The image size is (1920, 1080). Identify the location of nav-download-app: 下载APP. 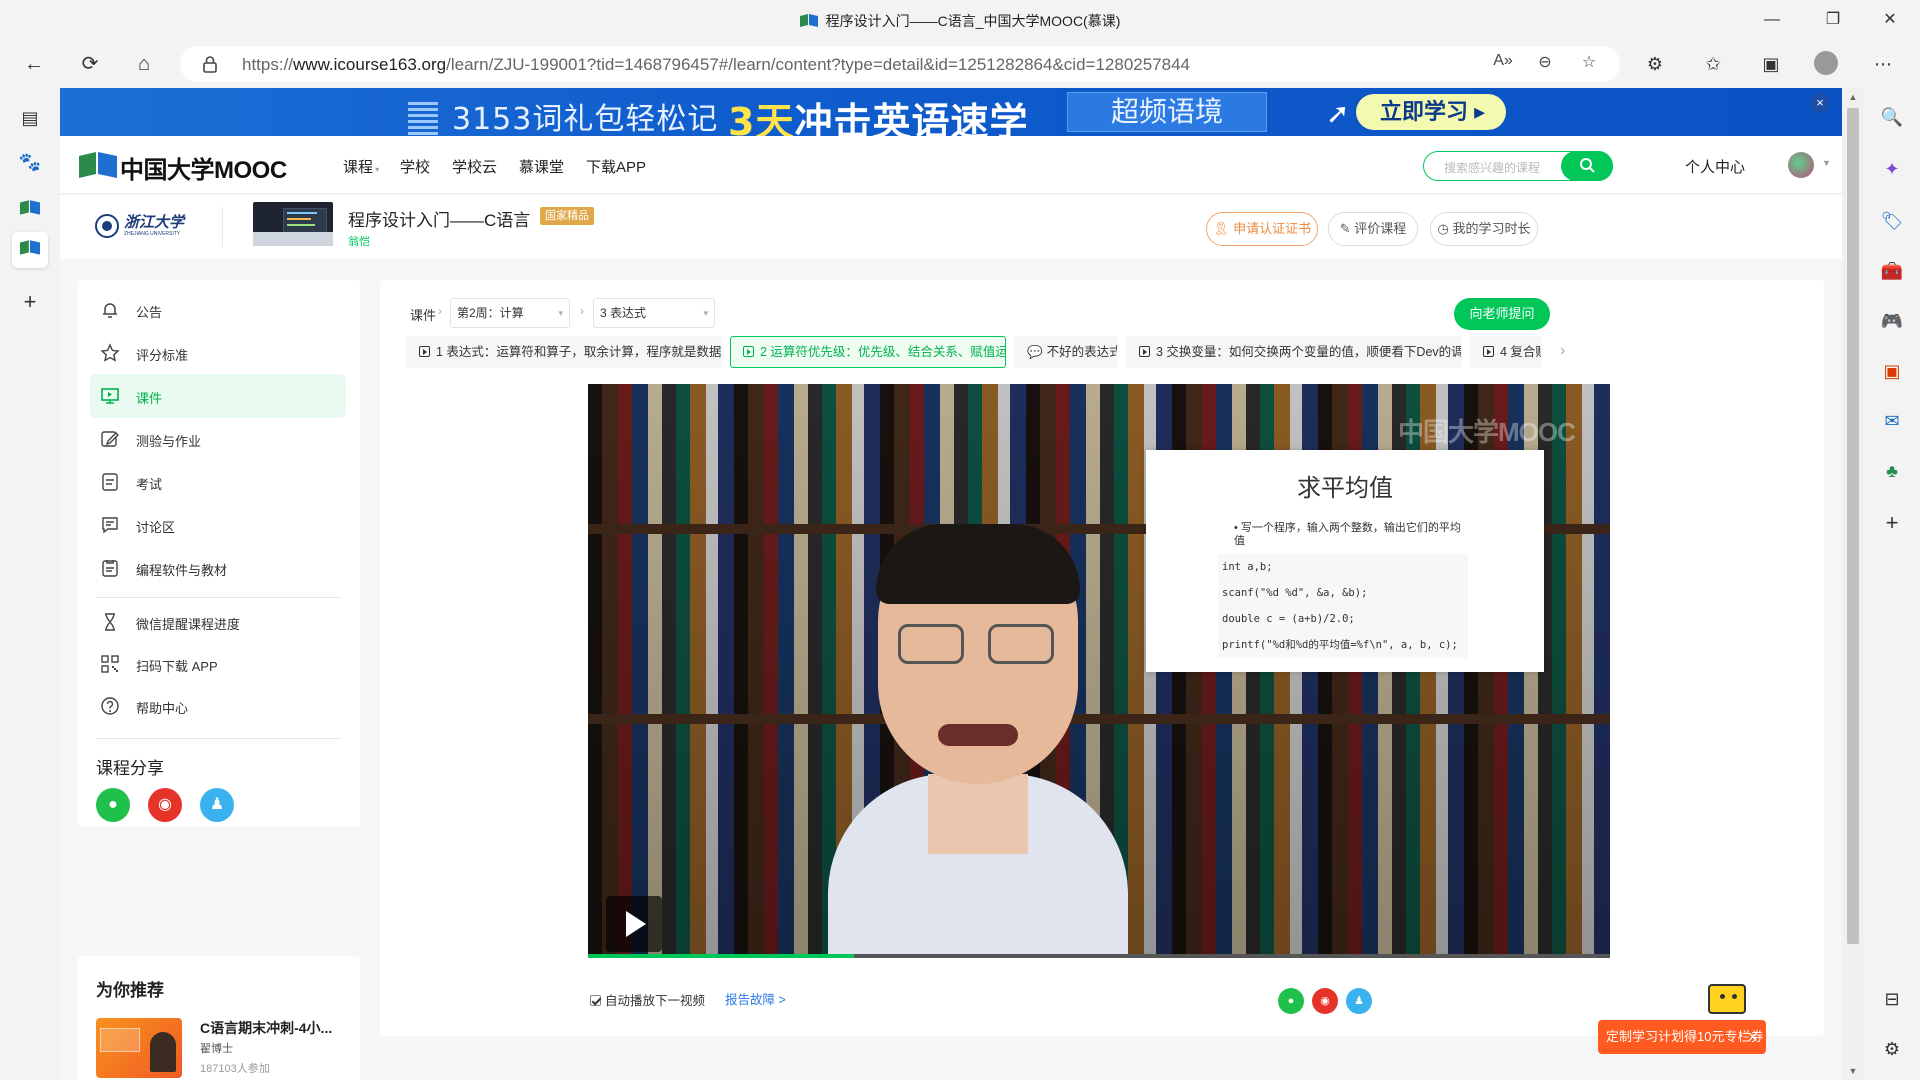
(616, 166).